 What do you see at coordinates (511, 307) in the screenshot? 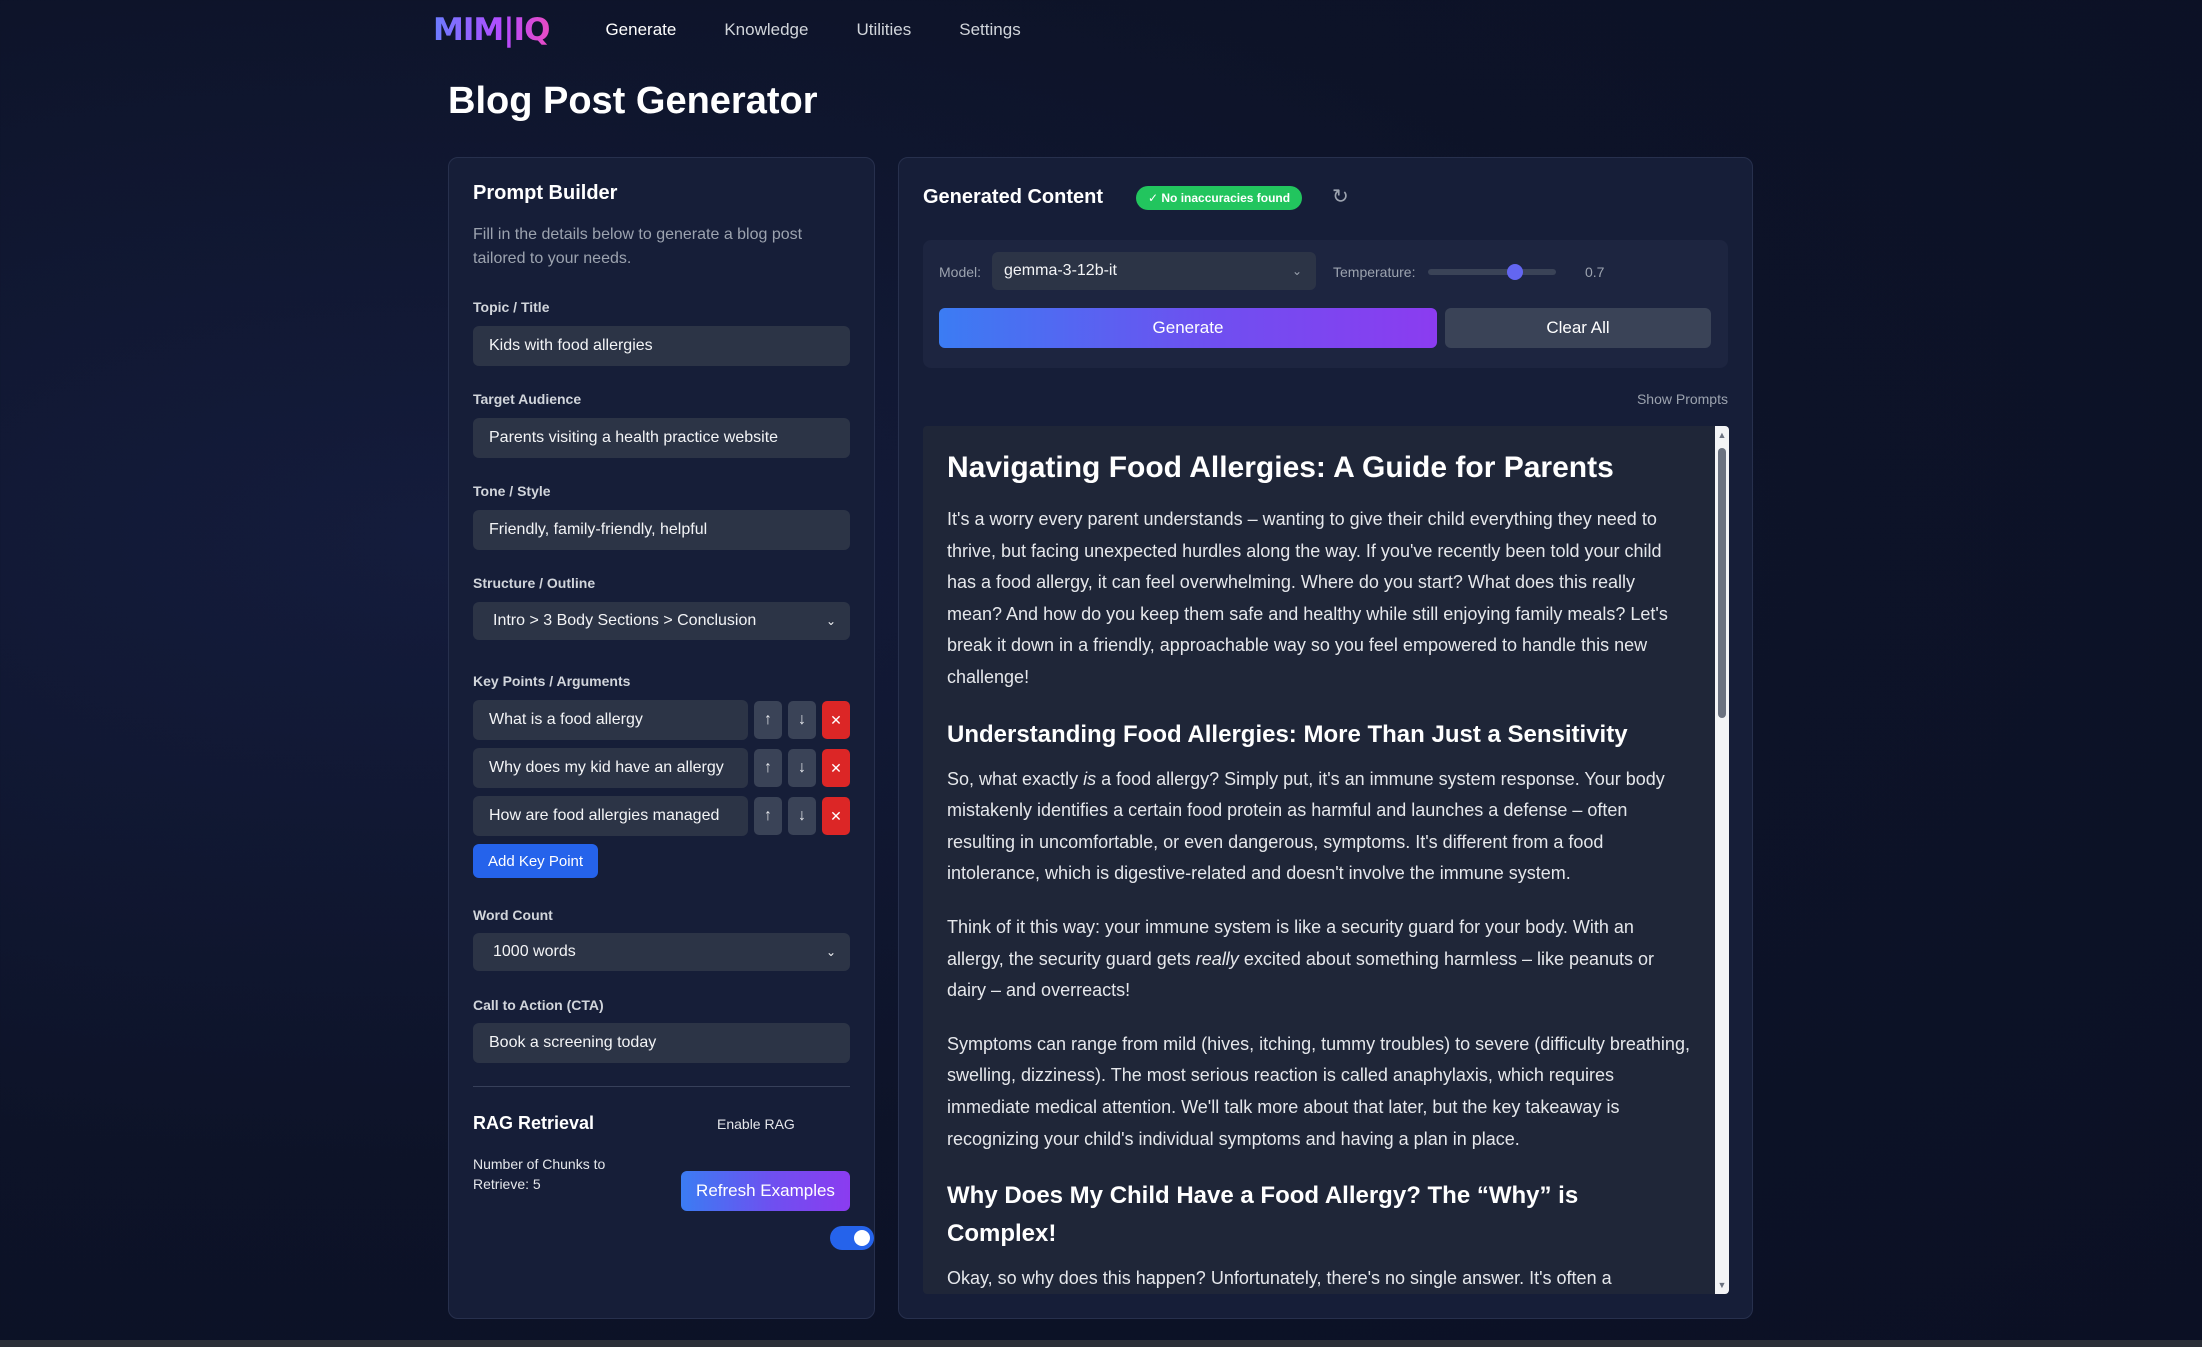
I see `topic-label: Topic / Title` at bounding box center [511, 307].